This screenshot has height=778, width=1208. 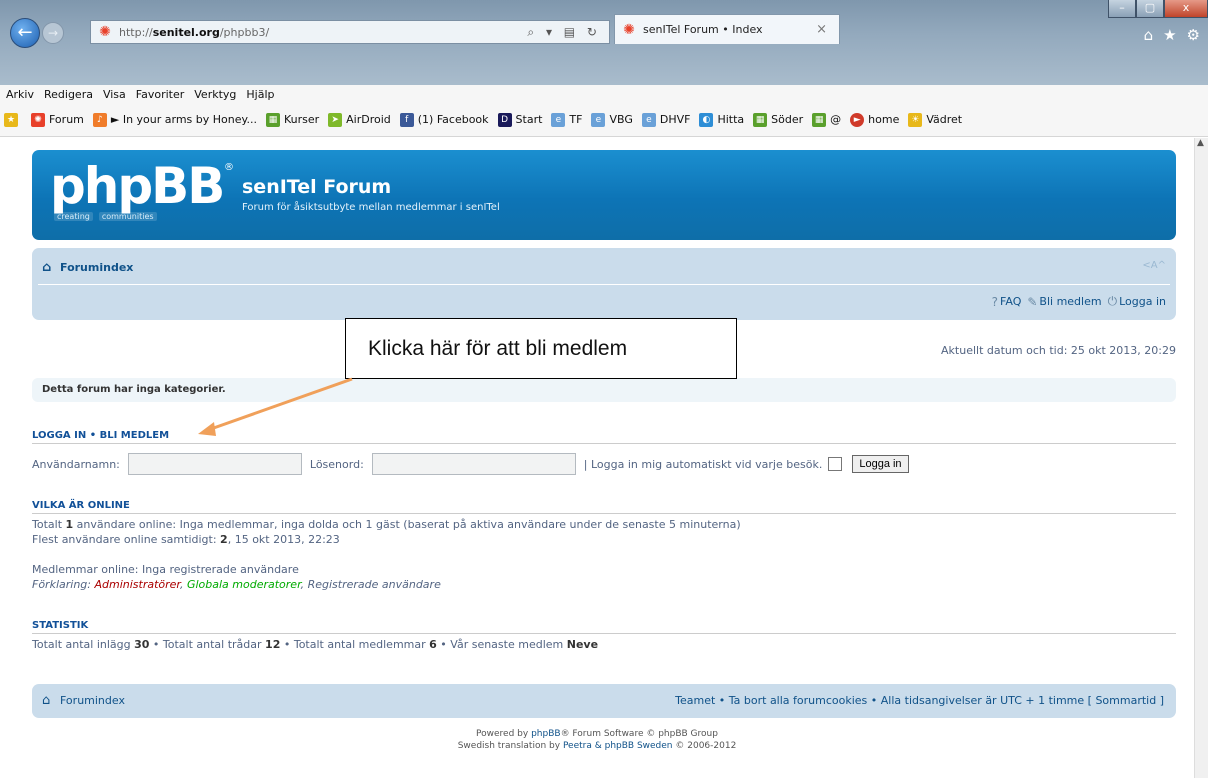 What do you see at coordinates (244, 32) in the screenshot?
I see `address-url-path: /phpbb3/` at bounding box center [244, 32].